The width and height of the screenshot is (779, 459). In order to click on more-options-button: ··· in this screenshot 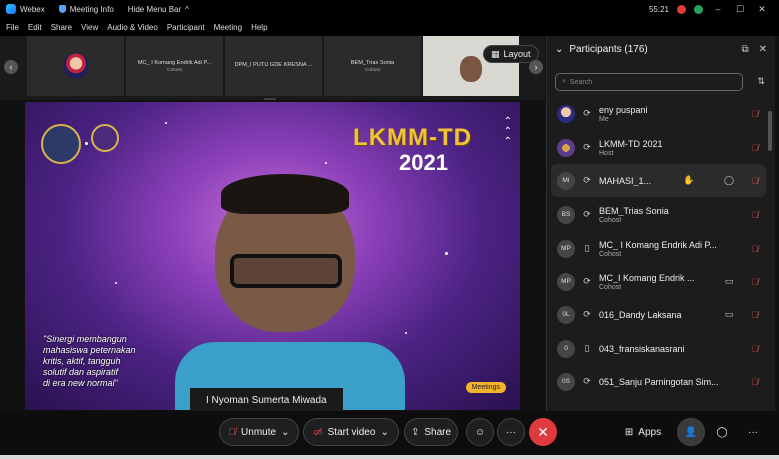, I will do `click(511, 432)`.